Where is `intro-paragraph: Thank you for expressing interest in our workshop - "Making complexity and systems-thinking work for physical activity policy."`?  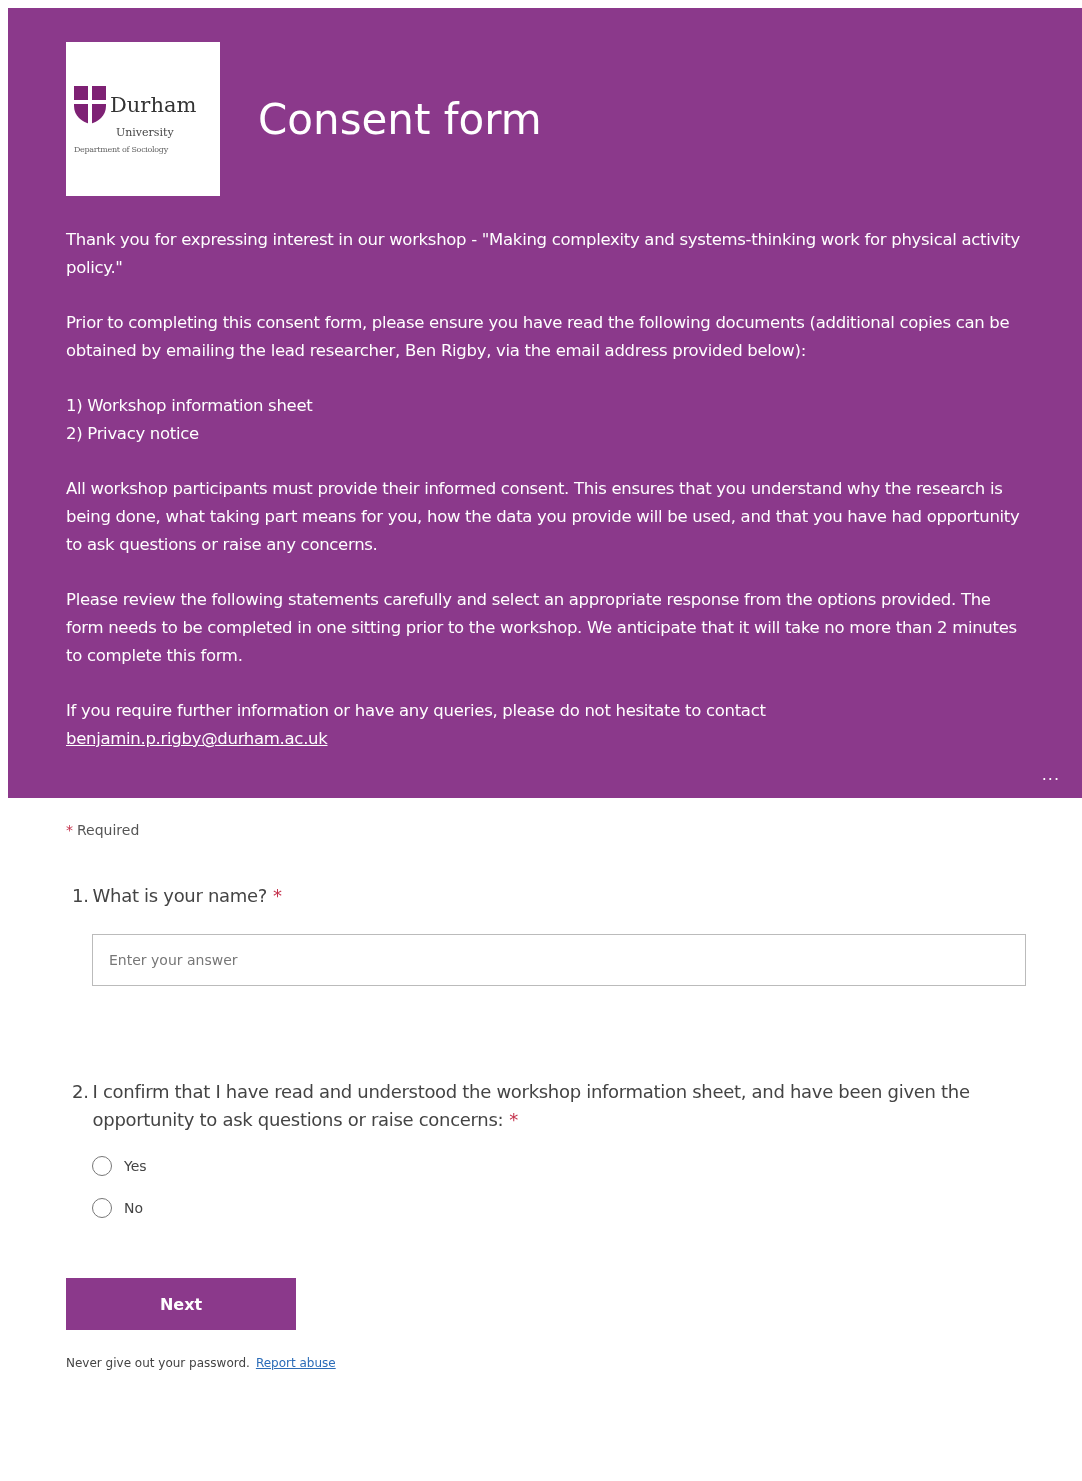 intro-paragraph: Thank you for expressing interest in our workshop - "Making complexity and systems-thinking work for physical activity policy." is located at coordinates (543, 254).